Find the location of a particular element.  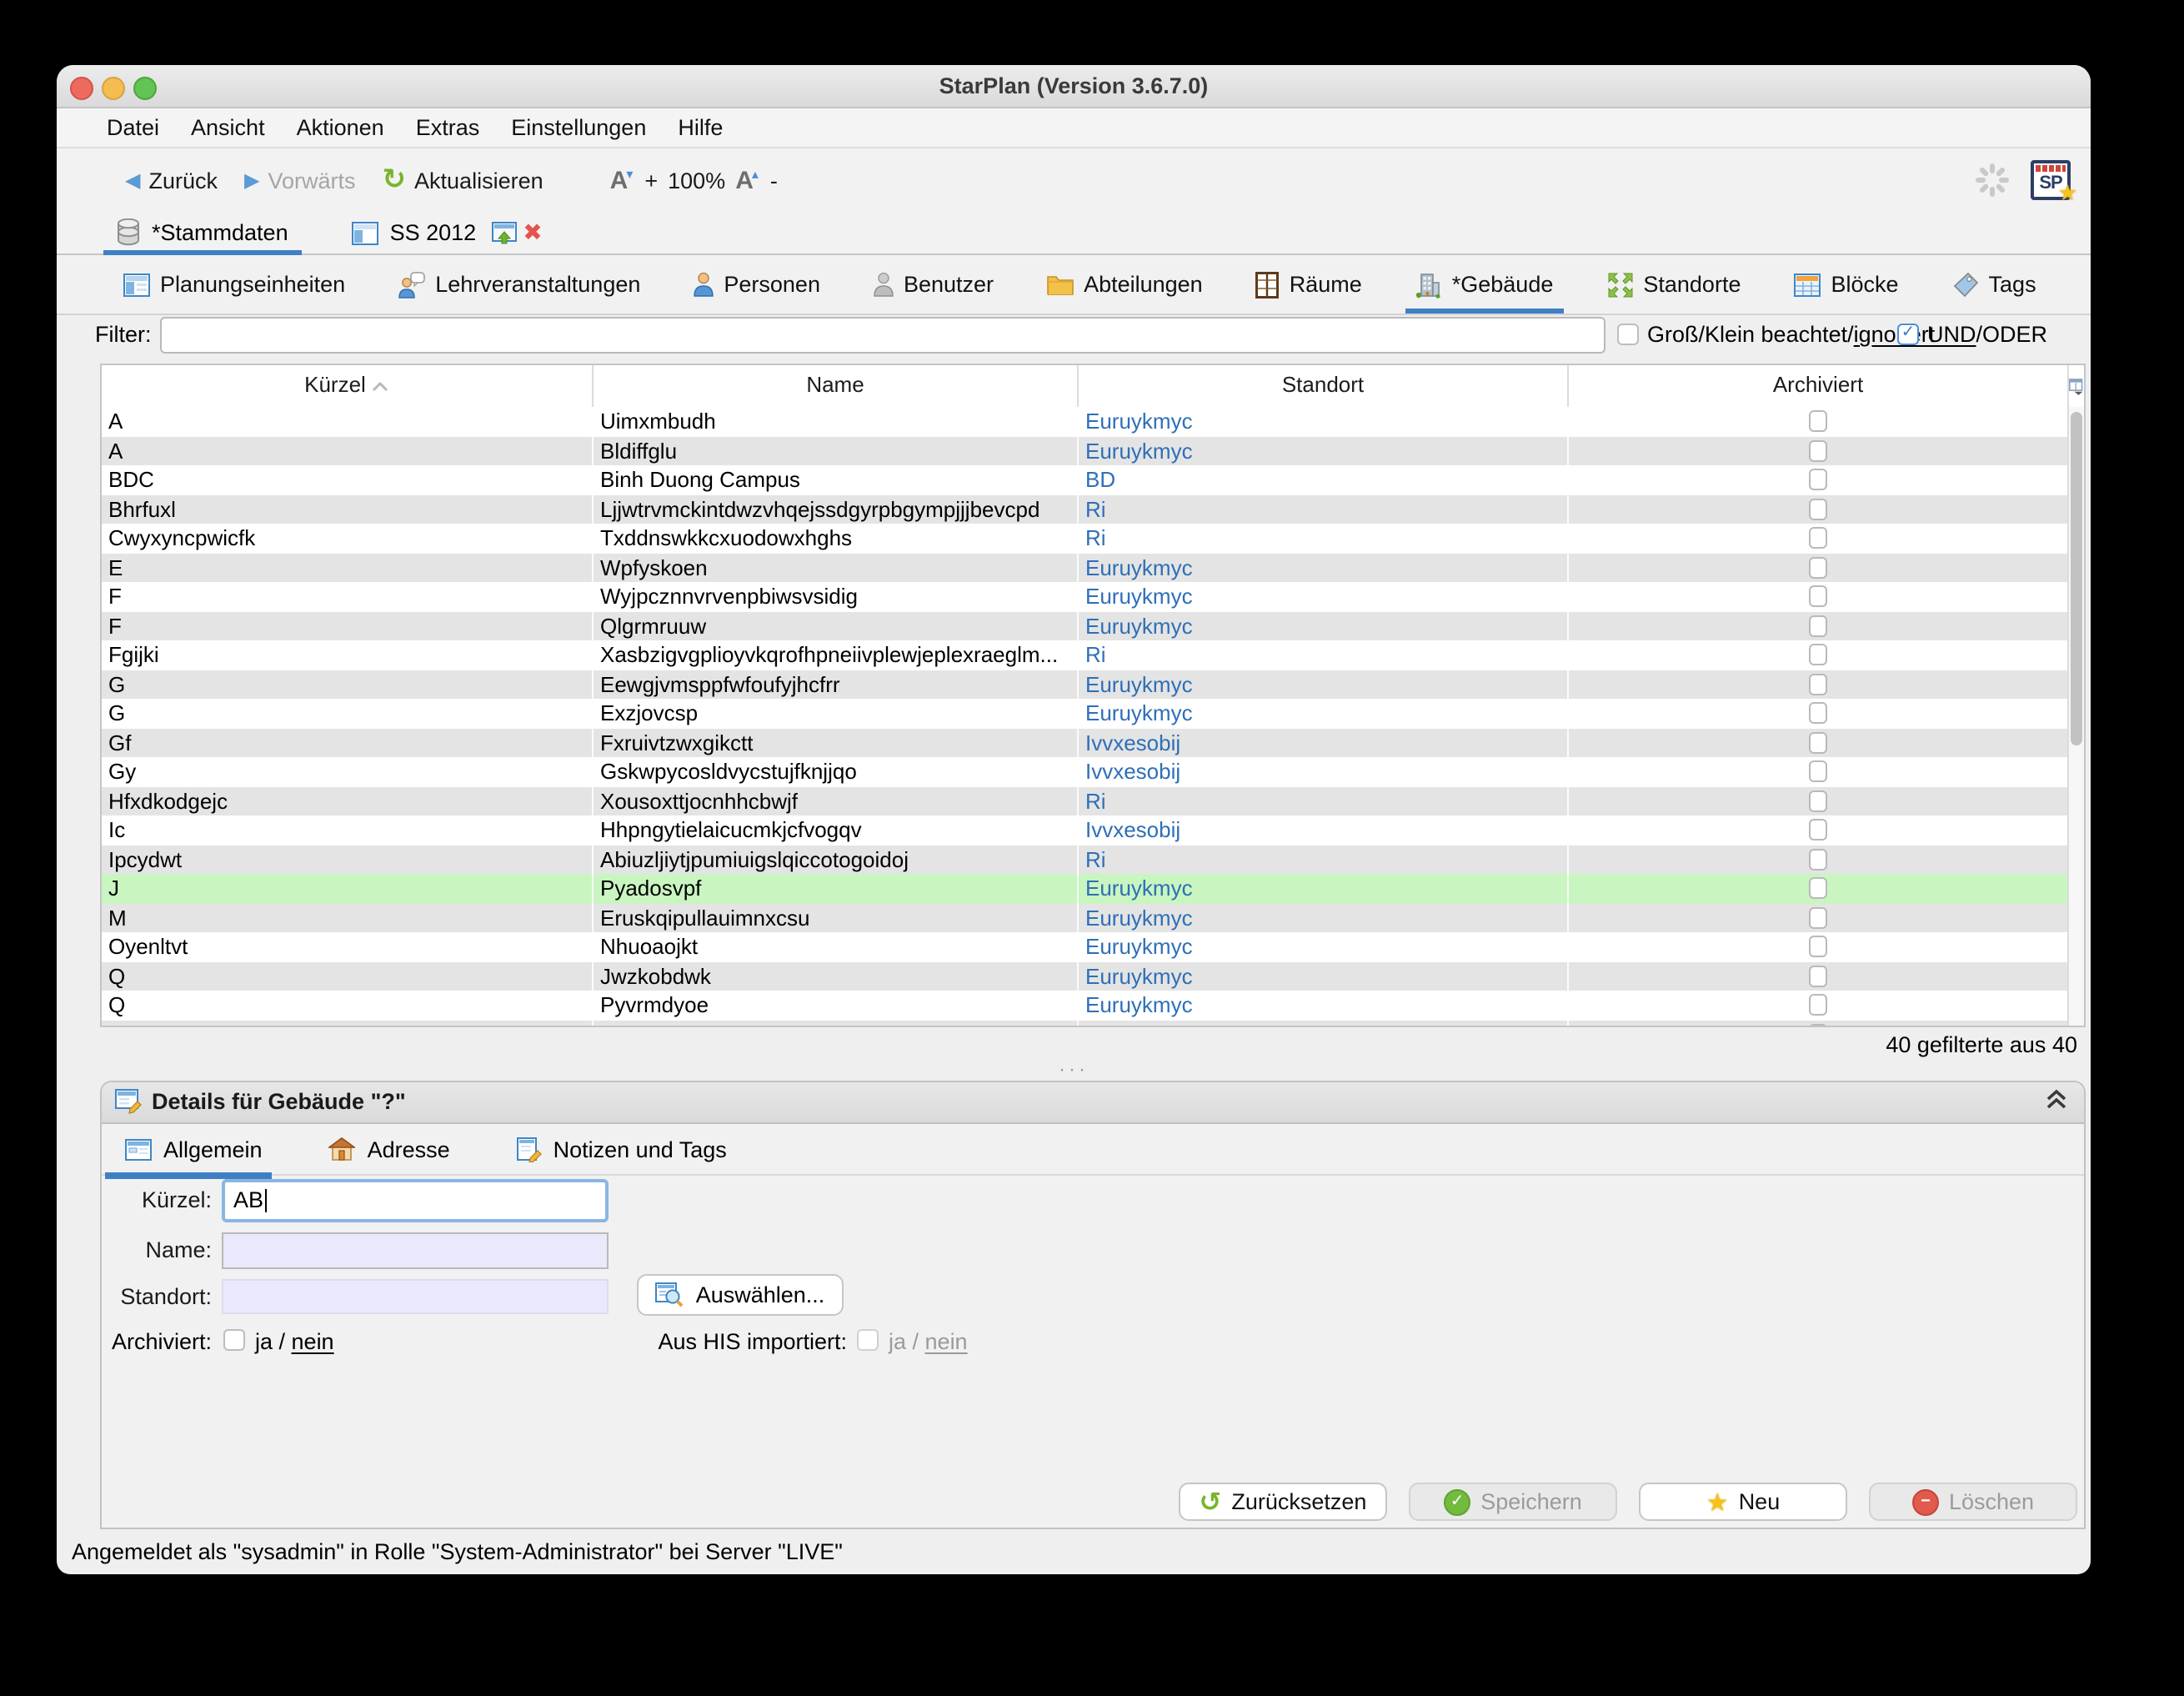

table-row: E Wpfyskoen Euruykmyc is located at coordinates (1085, 567).